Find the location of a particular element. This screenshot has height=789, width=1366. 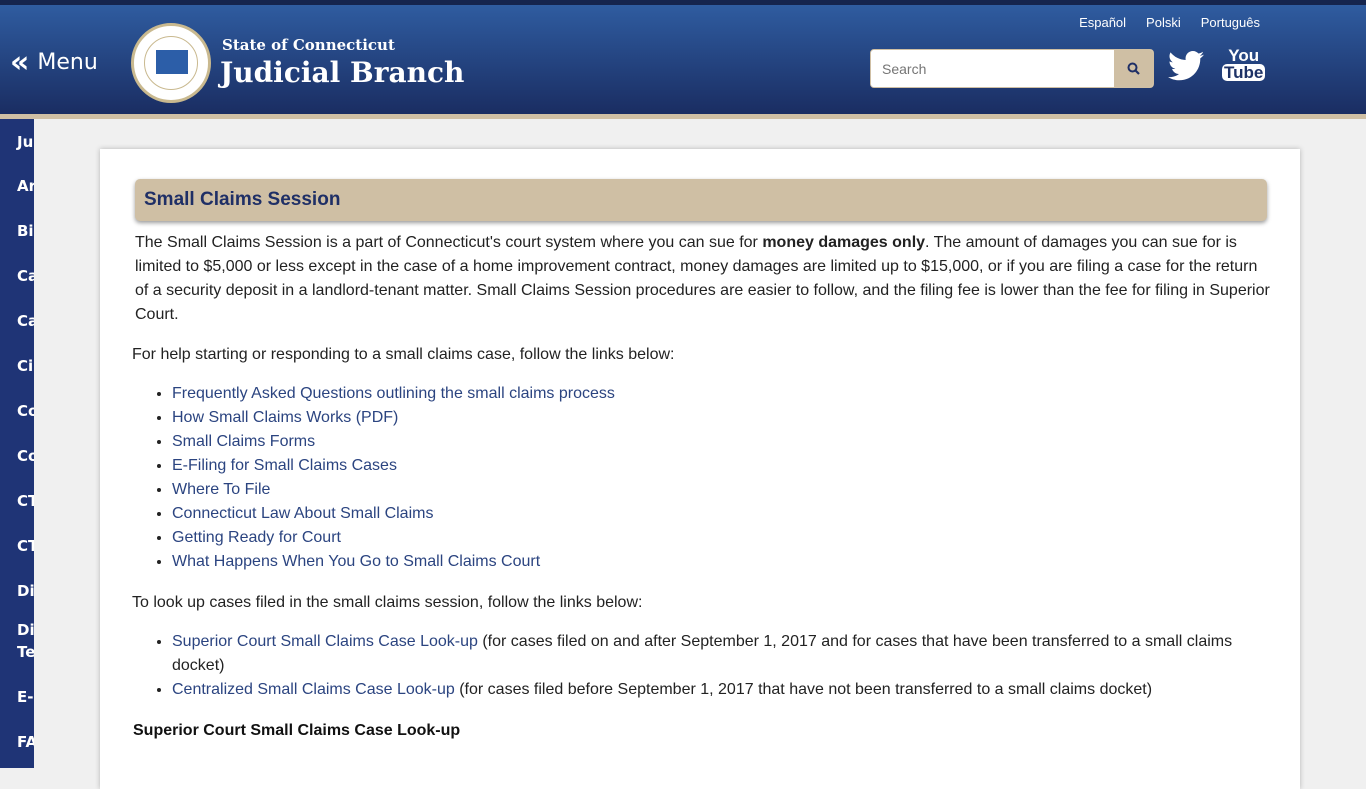

search-button is located at coordinates (1133, 68).